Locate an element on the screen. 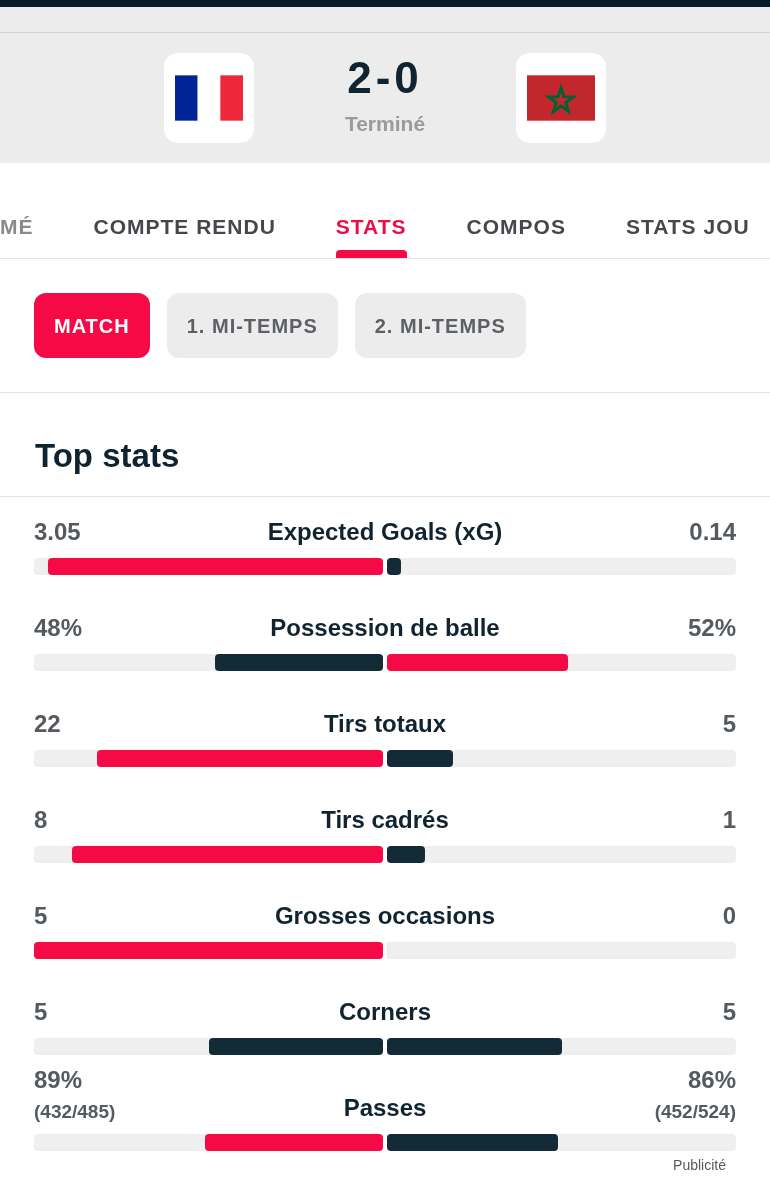  stat-name: Passes is located at coordinates (385, 1108).